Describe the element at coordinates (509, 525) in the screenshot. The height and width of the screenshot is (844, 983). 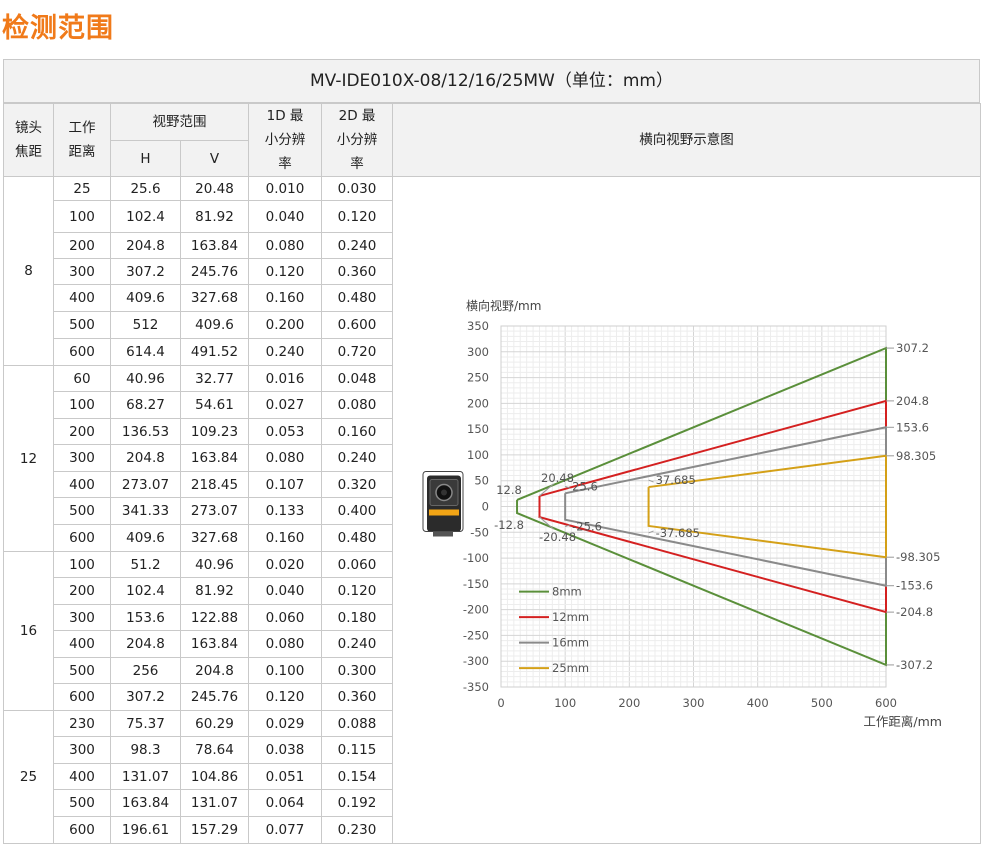
I see `data-label: -12.8` at that location.